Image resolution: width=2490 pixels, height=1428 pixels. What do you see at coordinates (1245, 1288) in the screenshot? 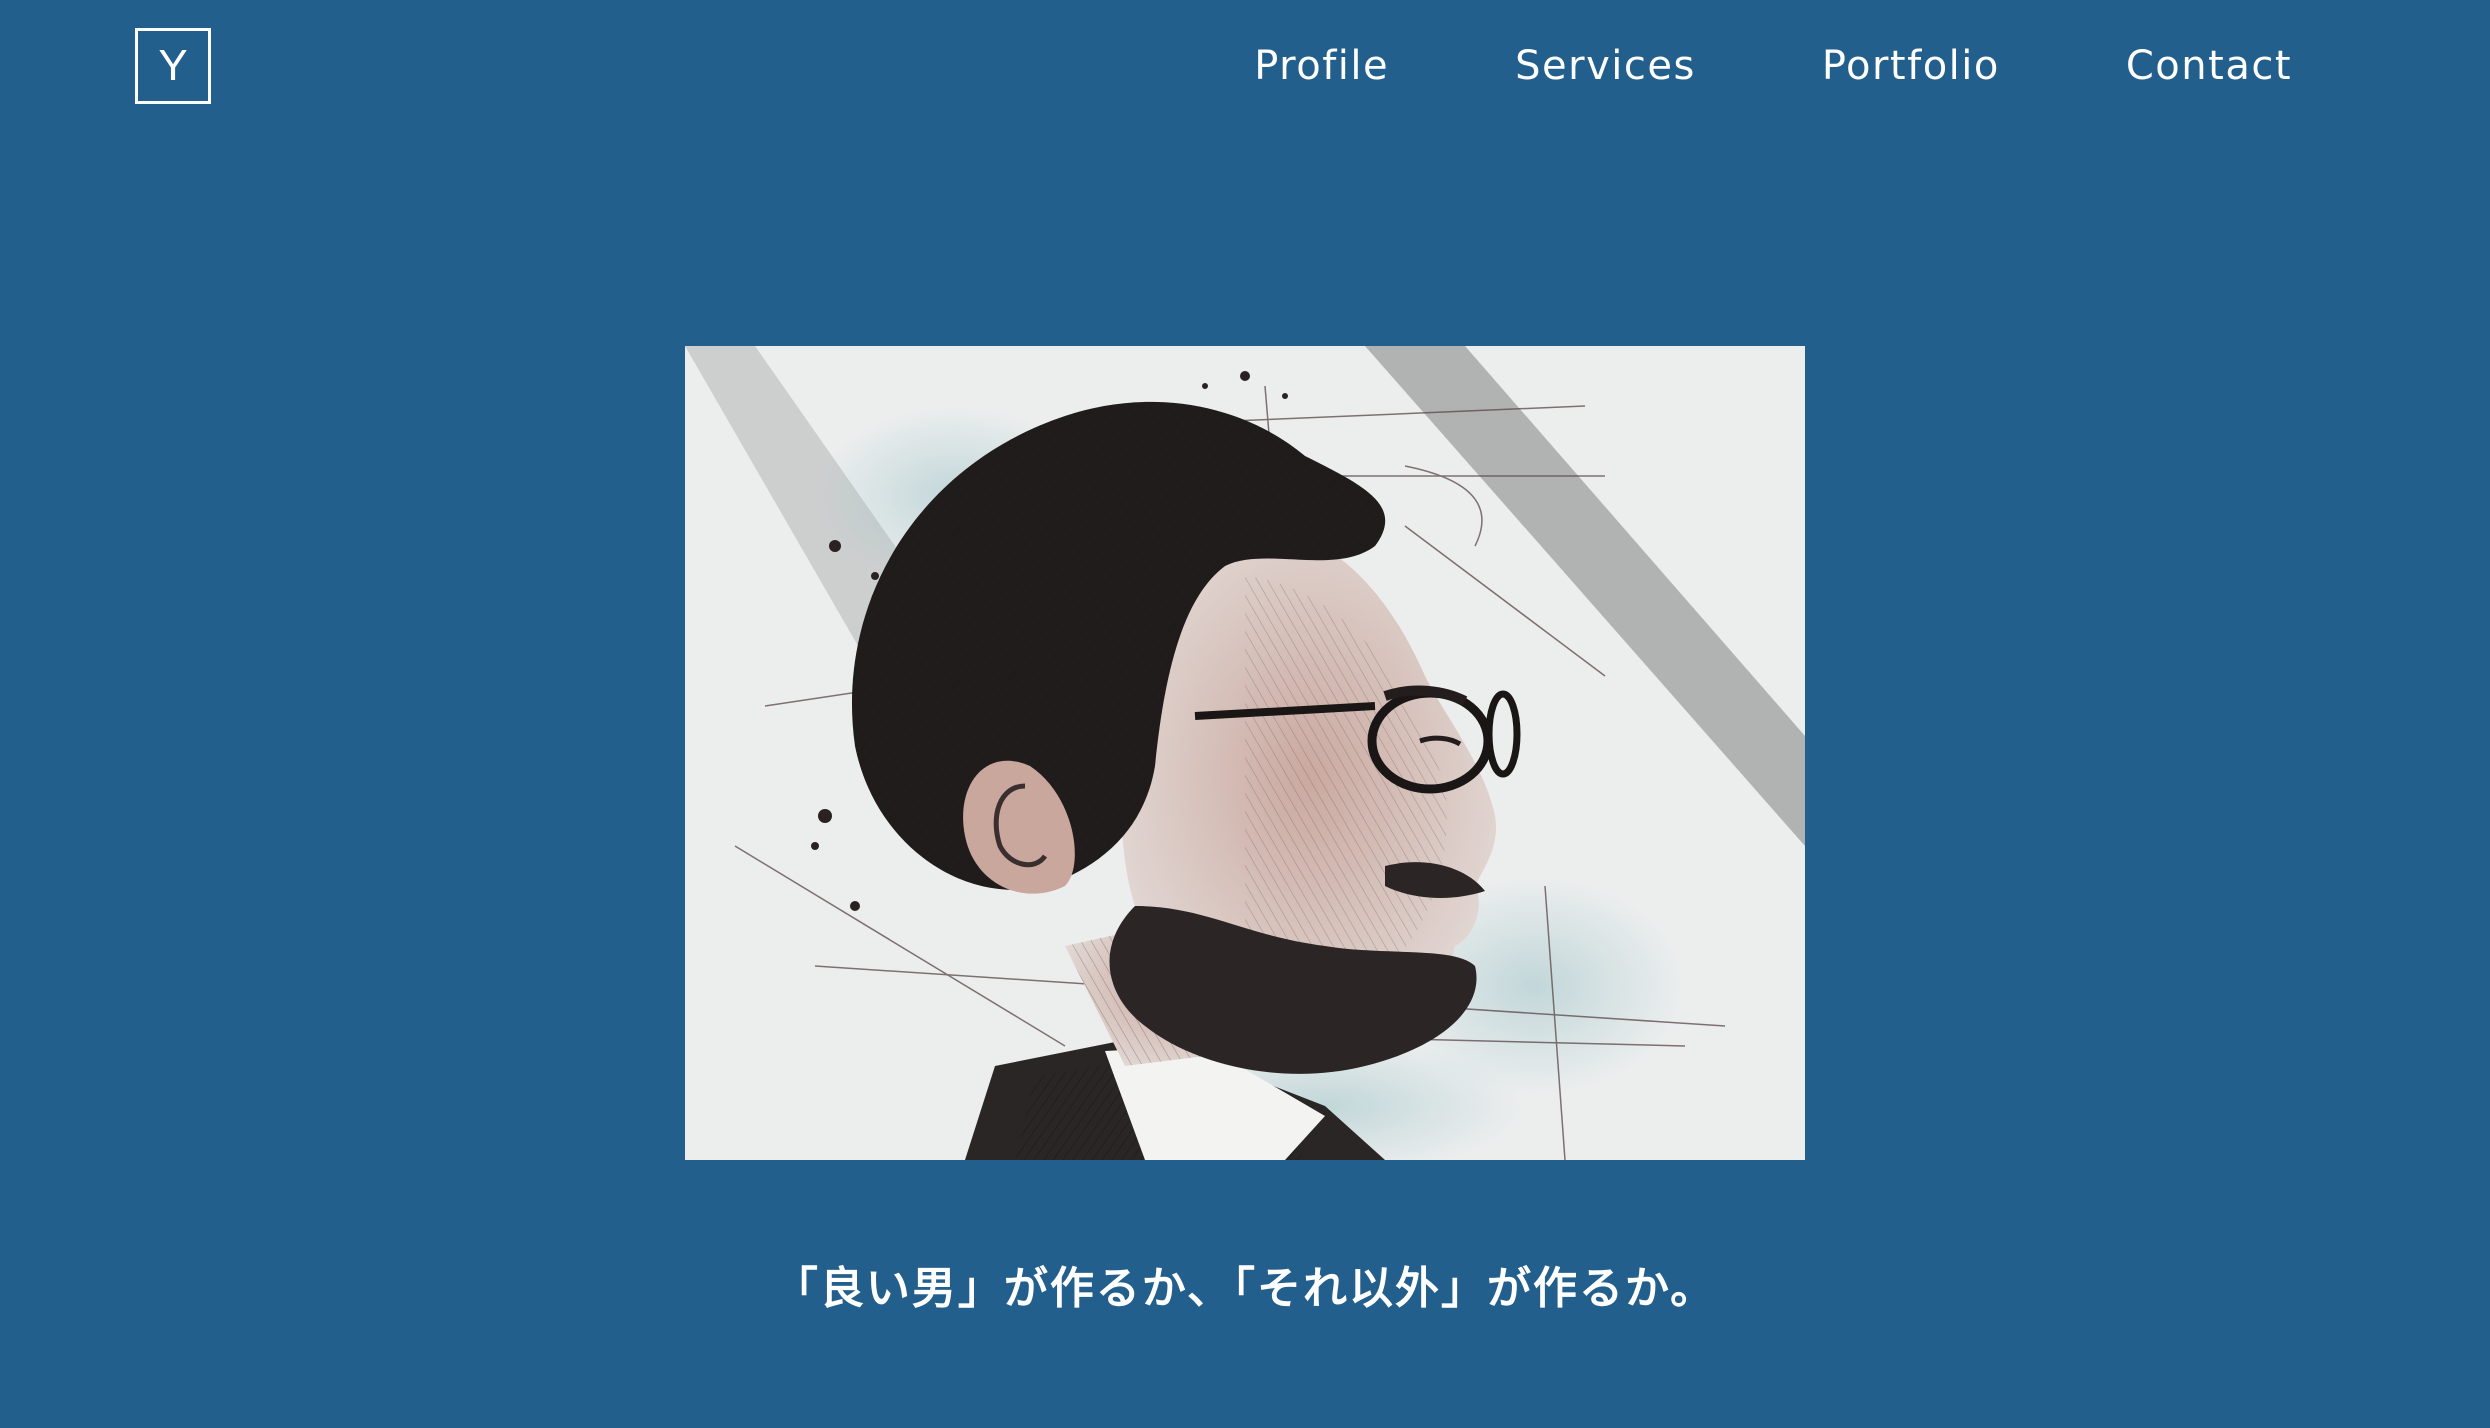
I see `tagline-text: 「良い男」が作るか、「それ以外」が作るか。` at bounding box center [1245, 1288].